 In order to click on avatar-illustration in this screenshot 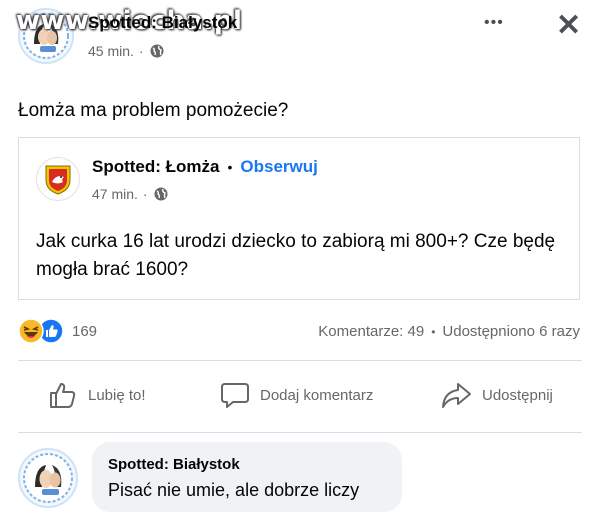, I will do `click(48, 478)`.